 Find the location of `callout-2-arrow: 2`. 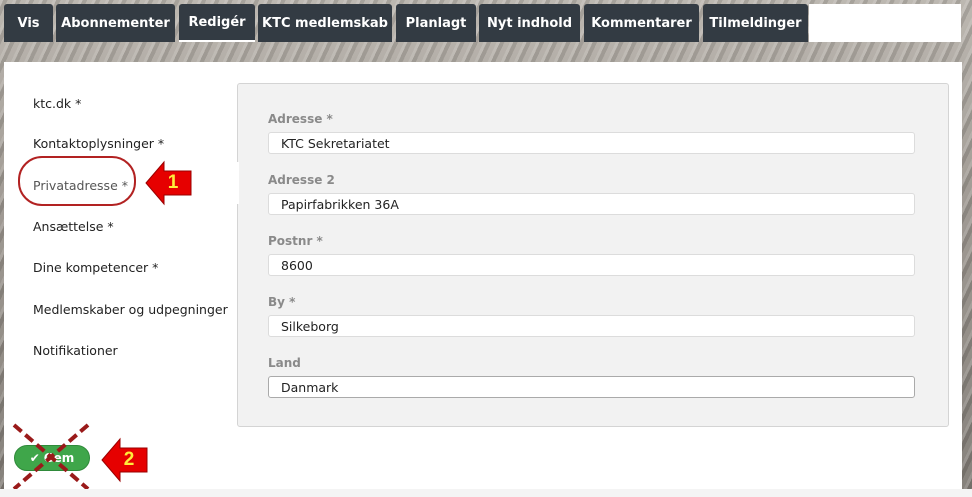

callout-2-arrow: 2 is located at coordinates (125, 460).